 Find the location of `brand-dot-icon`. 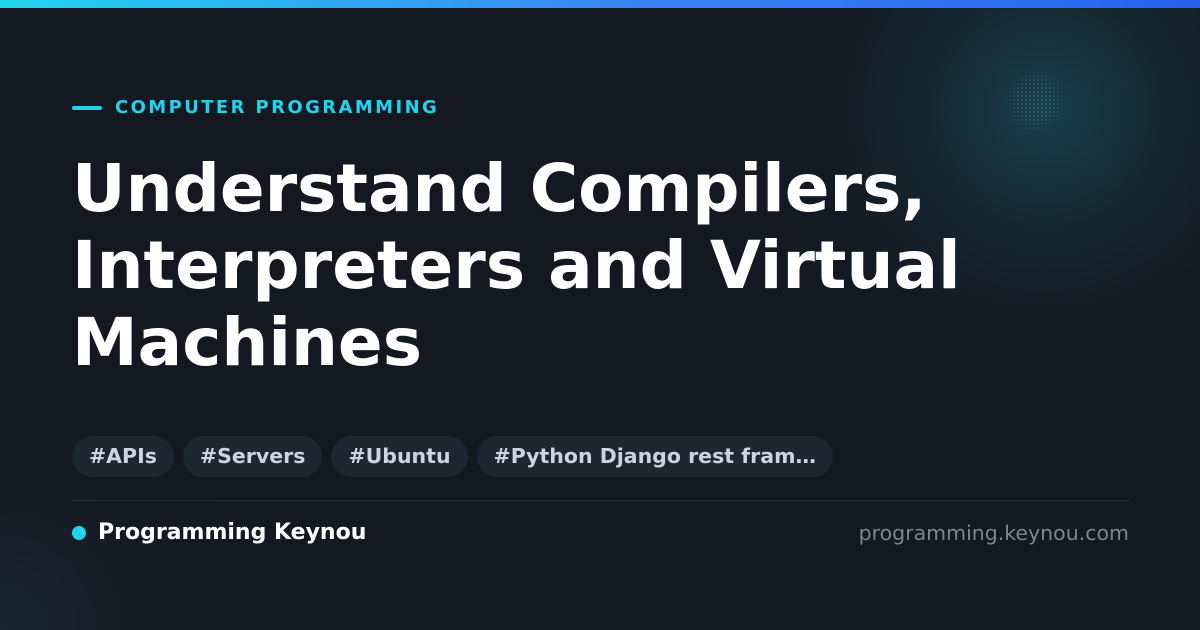

brand-dot-icon is located at coordinates (79, 533).